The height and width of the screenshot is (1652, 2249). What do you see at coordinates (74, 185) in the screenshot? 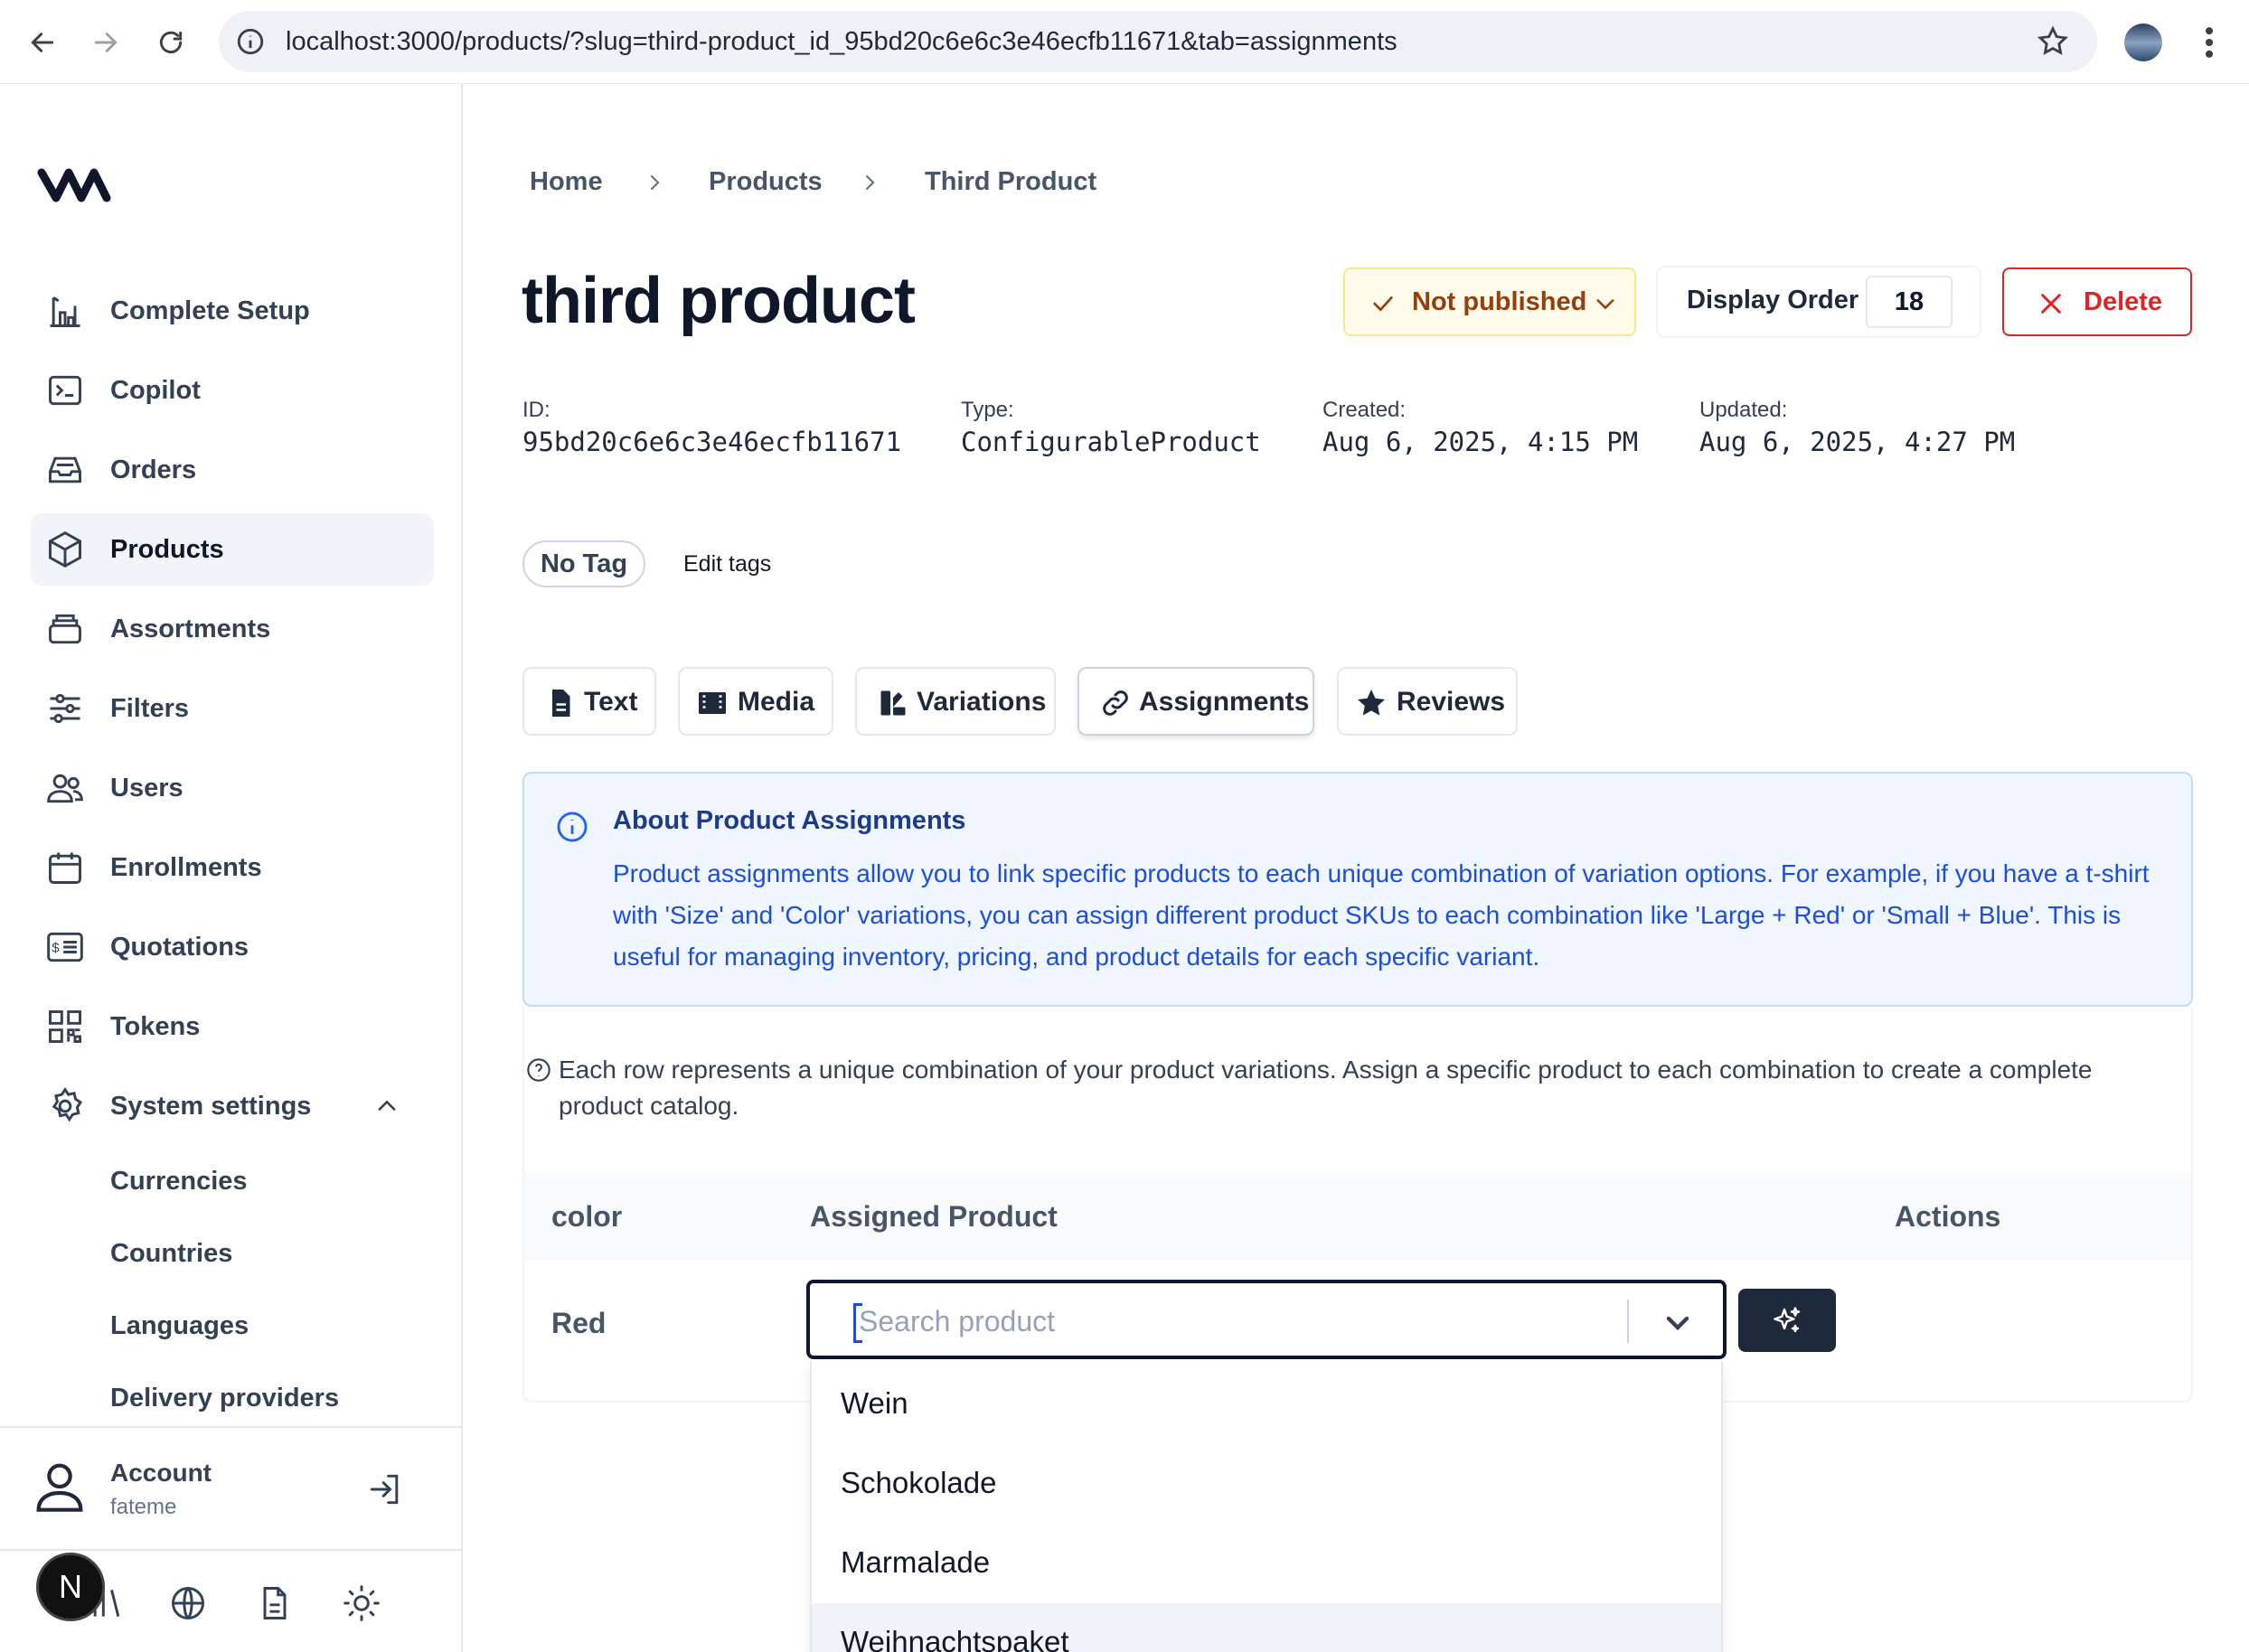
I see `logo` at bounding box center [74, 185].